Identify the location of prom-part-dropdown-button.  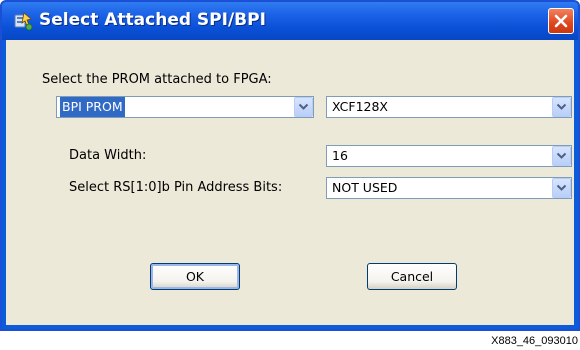
(561, 107).